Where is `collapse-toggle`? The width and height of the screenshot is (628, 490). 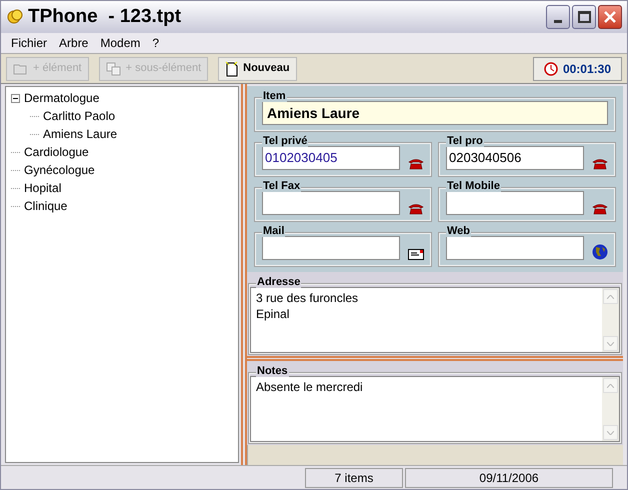 collapse-toggle is located at coordinates (15, 98).